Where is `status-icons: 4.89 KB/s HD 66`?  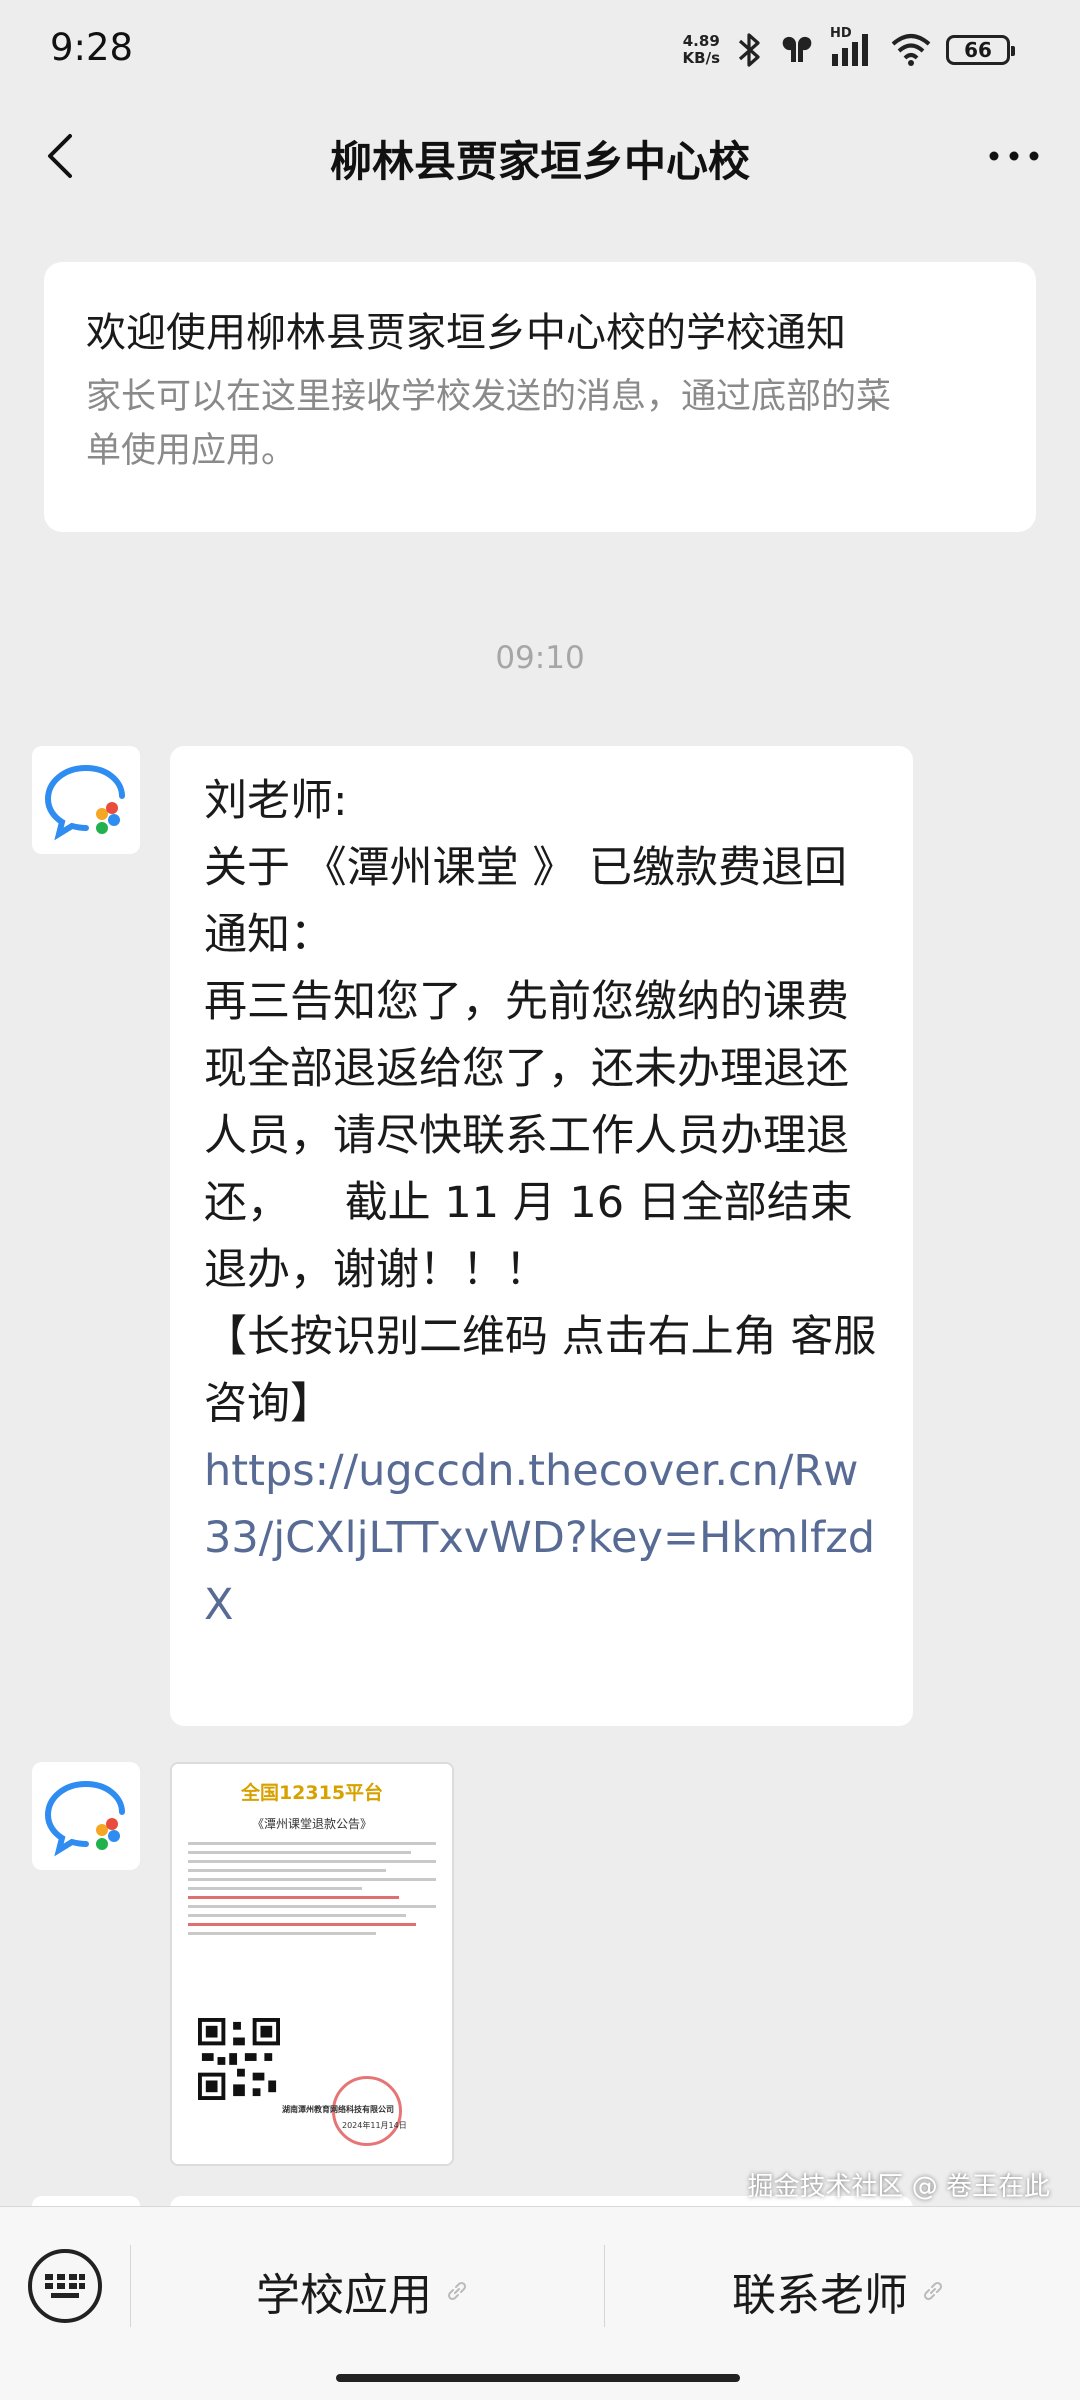 status-icons: 4.89 KB/s HD 66 is located at coordinates (849, 49).